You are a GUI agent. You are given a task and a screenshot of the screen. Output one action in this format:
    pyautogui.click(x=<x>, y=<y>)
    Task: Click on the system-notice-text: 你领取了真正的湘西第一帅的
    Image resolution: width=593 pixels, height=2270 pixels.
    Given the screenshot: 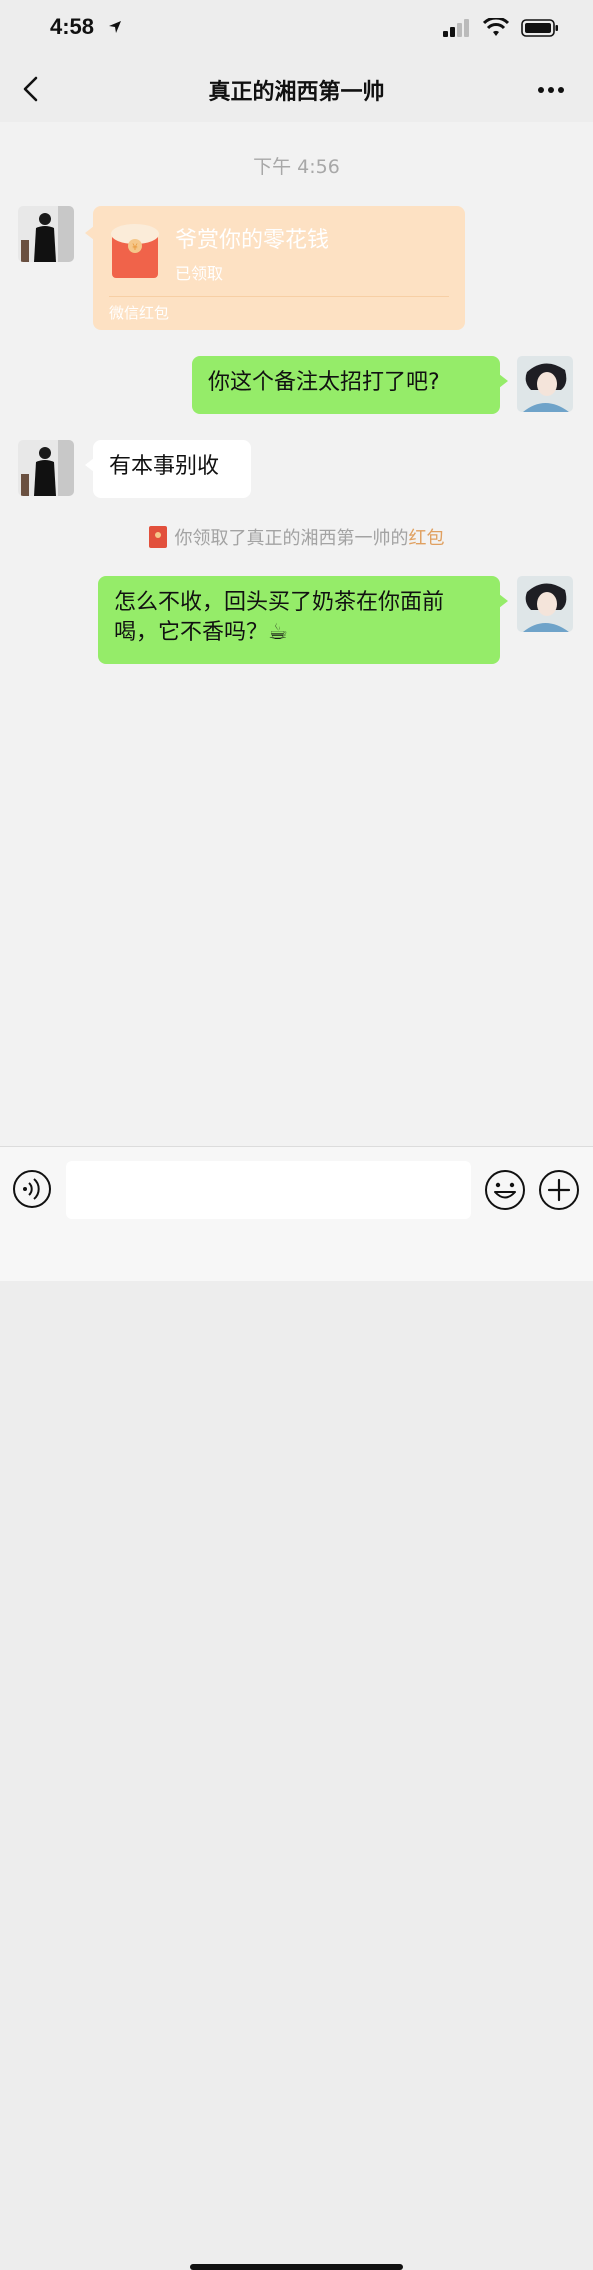 What is the action you would take?
    pyautogui.click(x=291, y=538)
    